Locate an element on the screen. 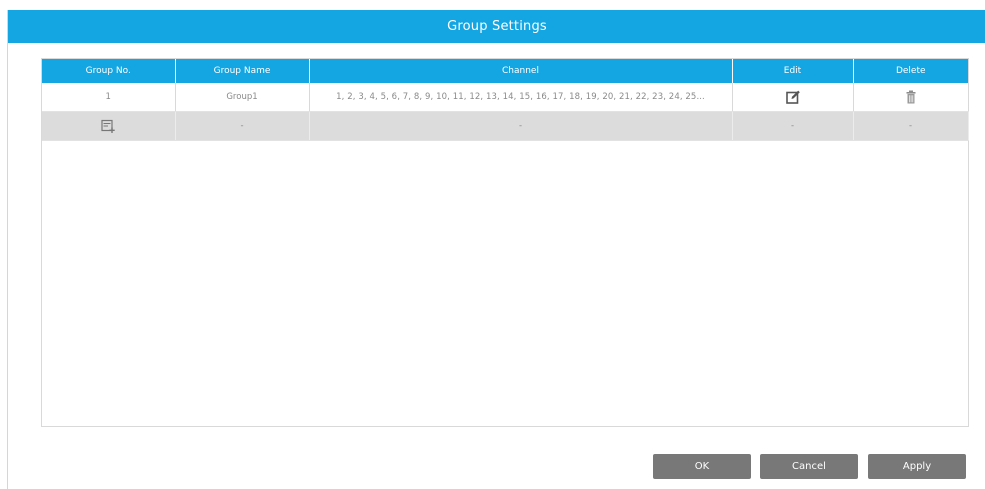 Image resolution: width=985 pixels, height=489 pixels. ok-button: OK is located at coordinates (702, 466).